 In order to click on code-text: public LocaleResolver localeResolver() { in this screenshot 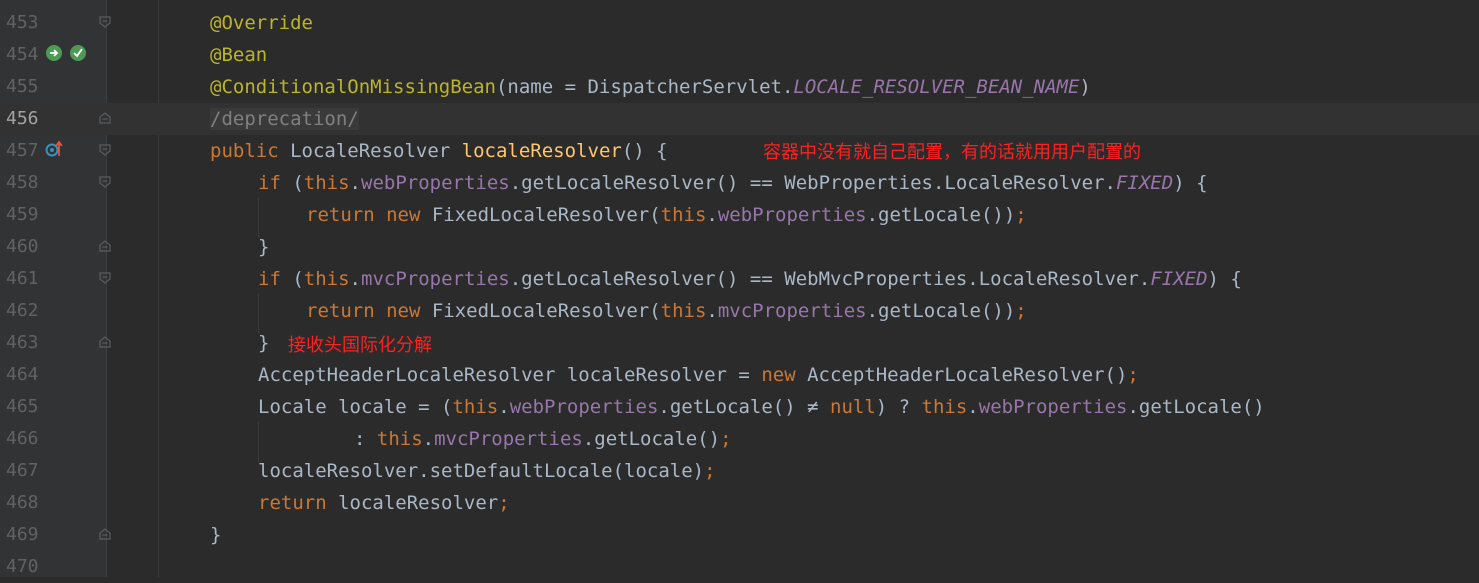, I will do `click(439, 151)`.